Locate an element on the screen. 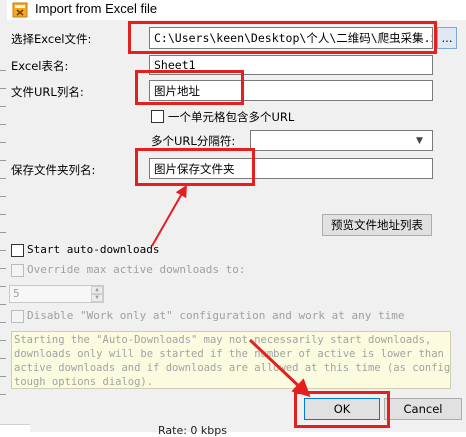  arrow-to-folder-column is located at coordinates (169, 215).